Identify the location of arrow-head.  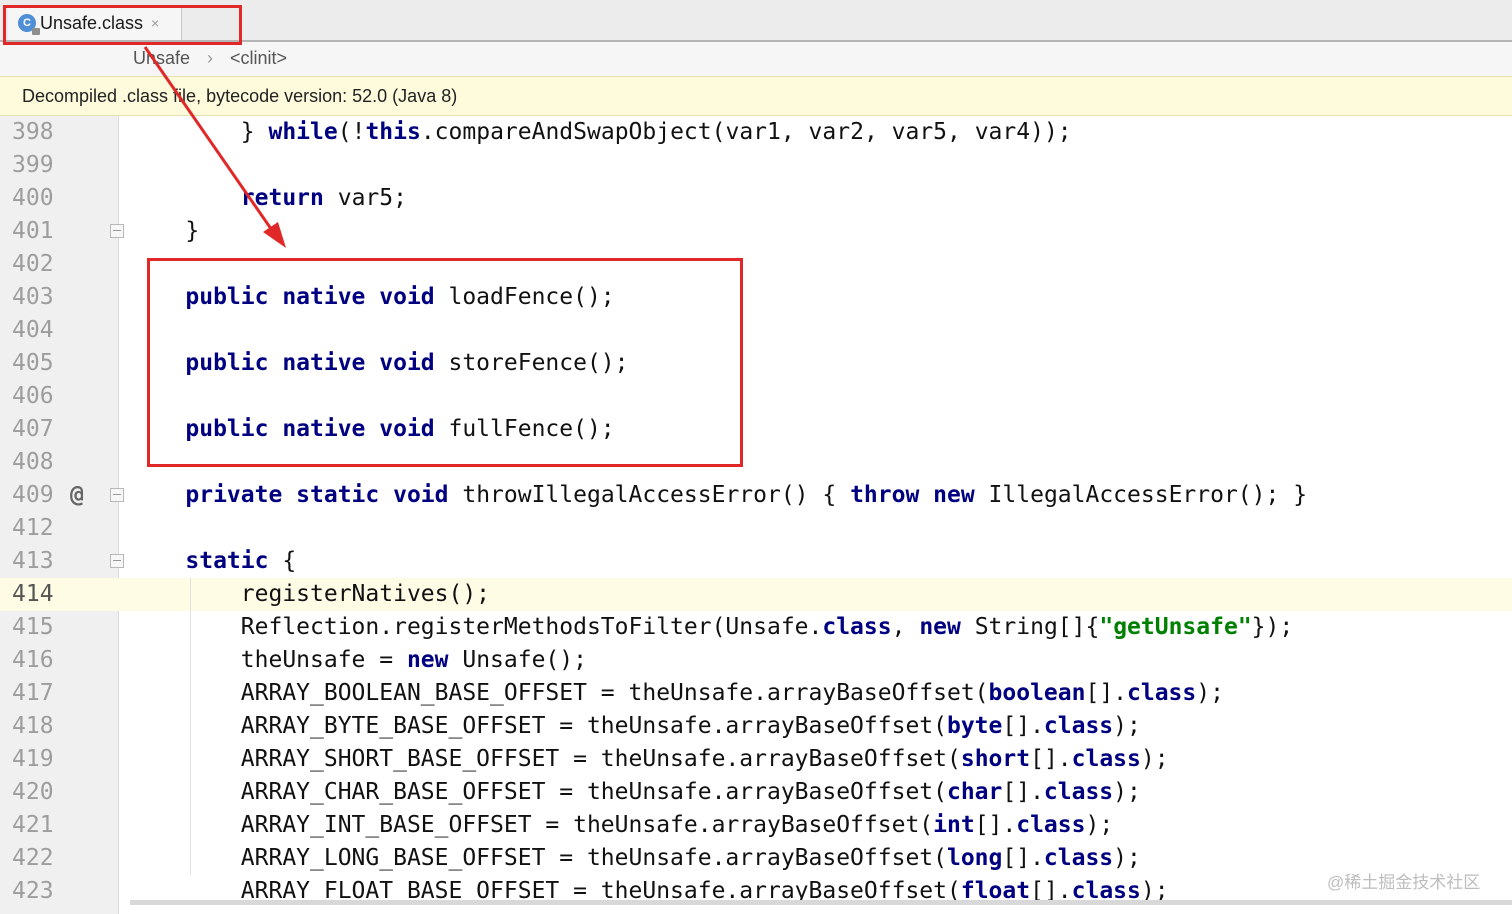
(274, 235).